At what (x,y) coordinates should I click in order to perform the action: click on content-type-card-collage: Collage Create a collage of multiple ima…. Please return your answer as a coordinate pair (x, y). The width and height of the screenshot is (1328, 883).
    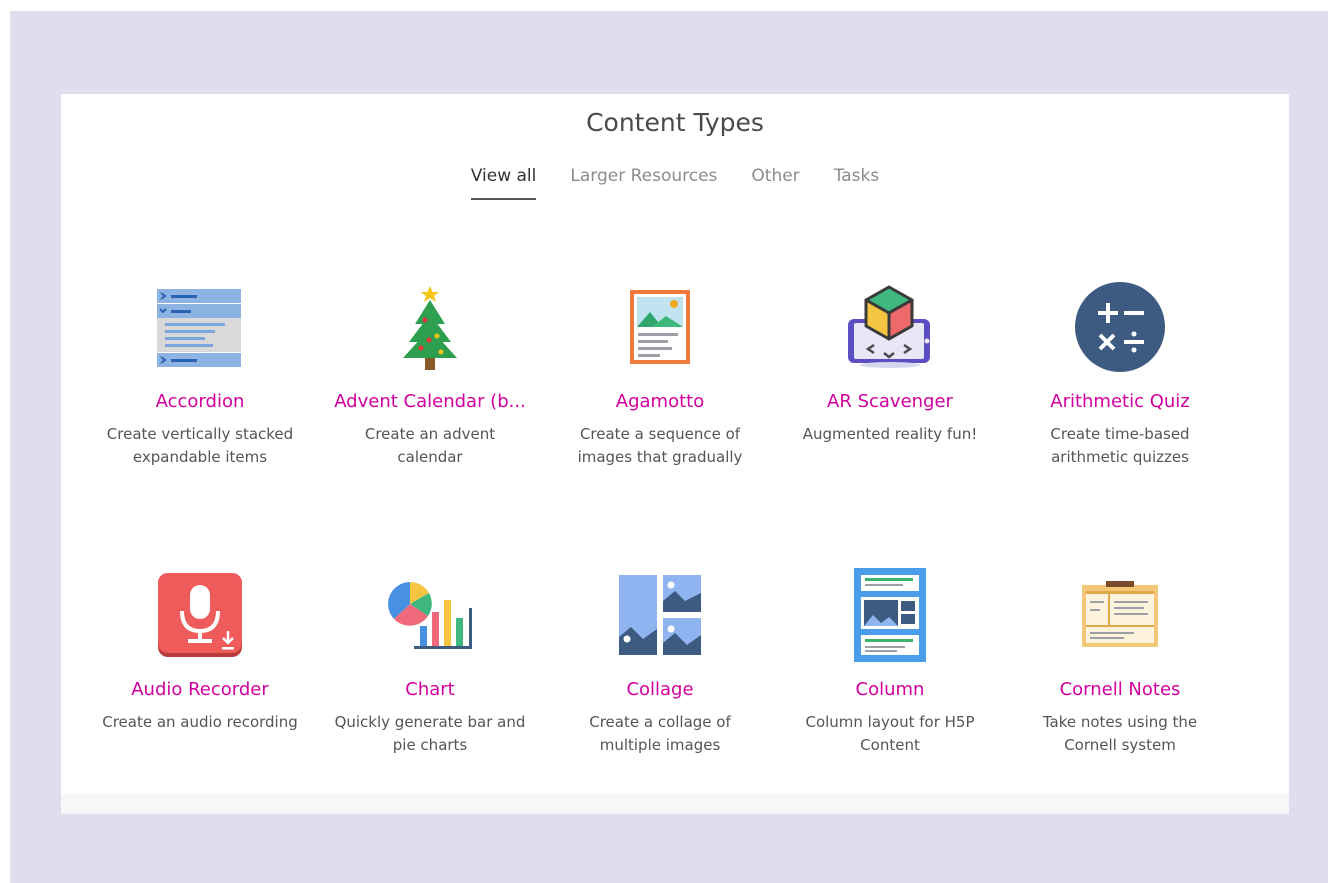
    Looking at the image, I should click on (660, 689).